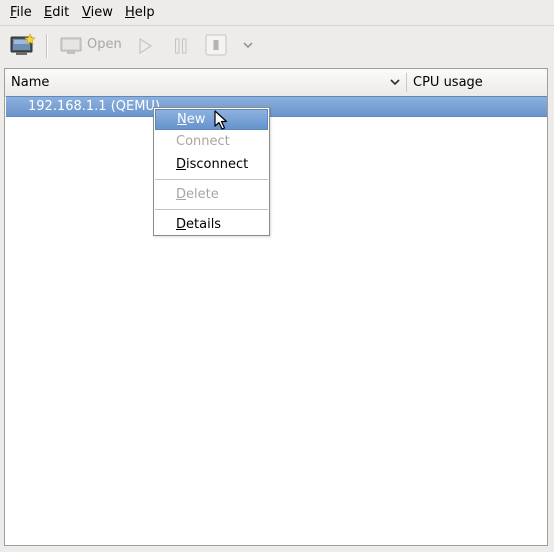 The width and height of the screenshot is (554, 552). I want to click on context-menu-connect: Connect, so click(211, 141).